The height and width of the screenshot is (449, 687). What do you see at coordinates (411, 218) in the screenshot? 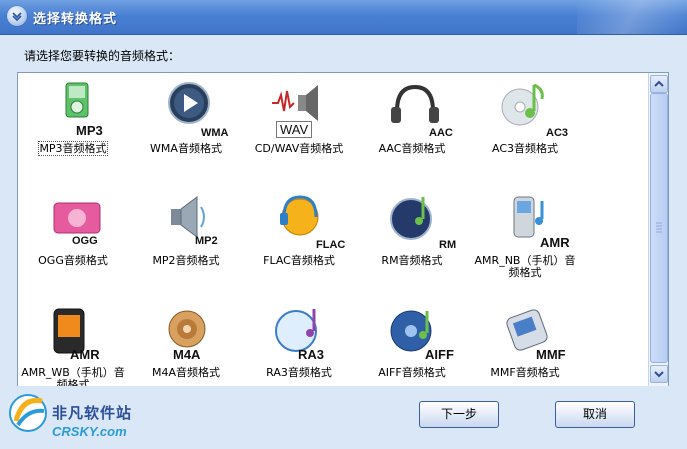
I see `realmedia-icon` at bounding box center [411, 218].